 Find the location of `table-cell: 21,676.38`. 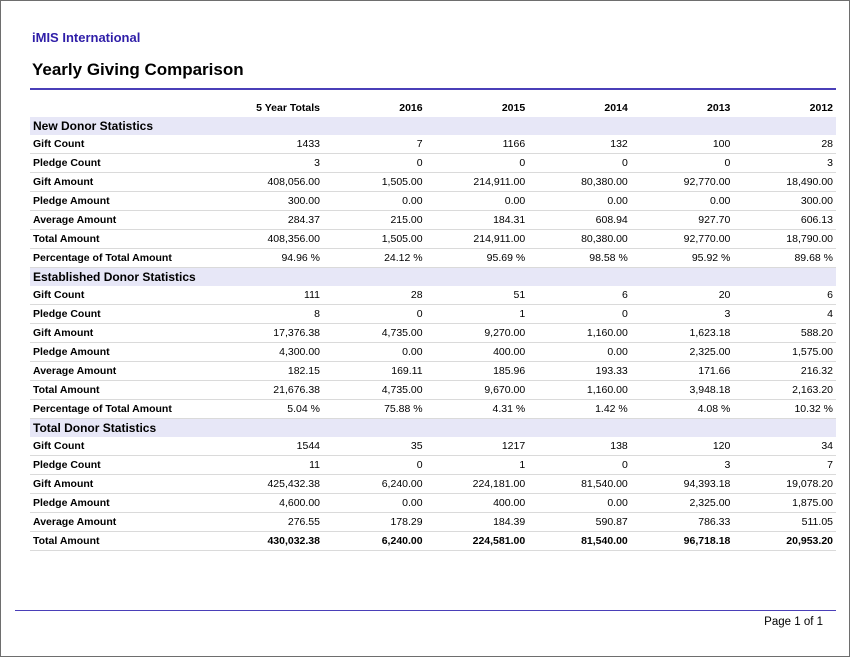

table-cell: 21,676.38 is located at coordinates (276, 390).